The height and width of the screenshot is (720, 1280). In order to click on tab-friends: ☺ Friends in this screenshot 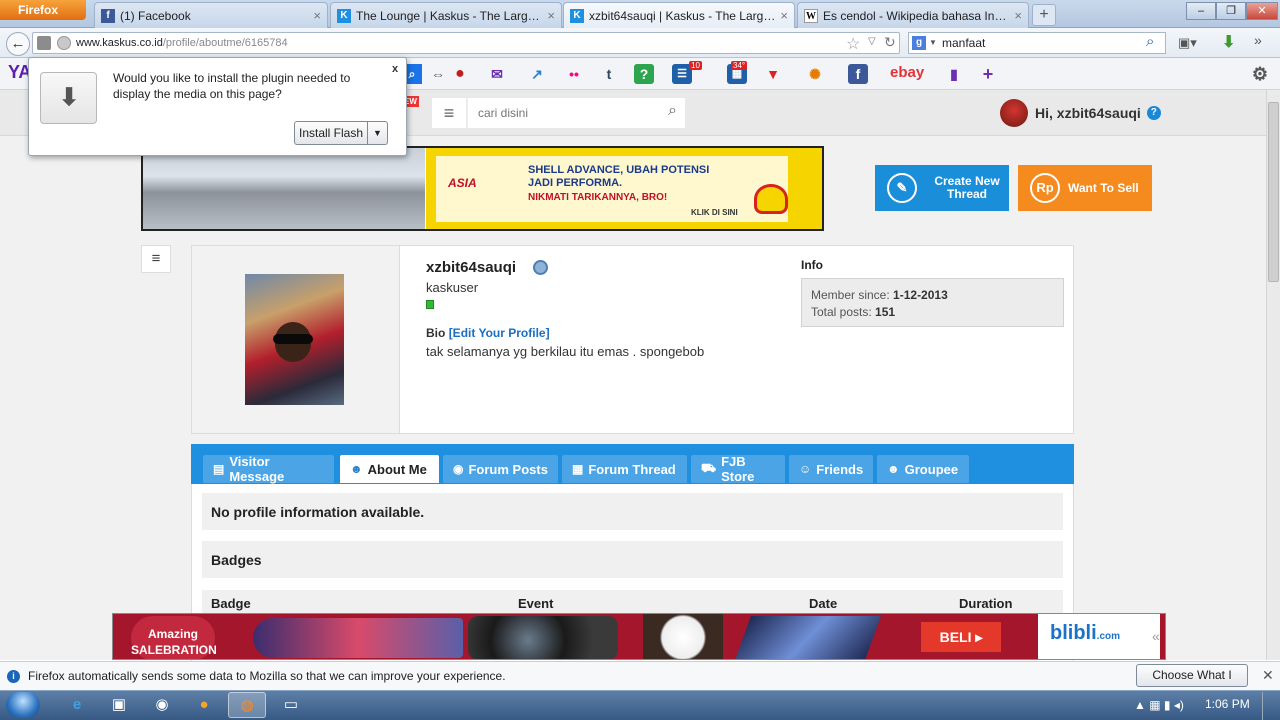, I will do `click(831, 469)`.